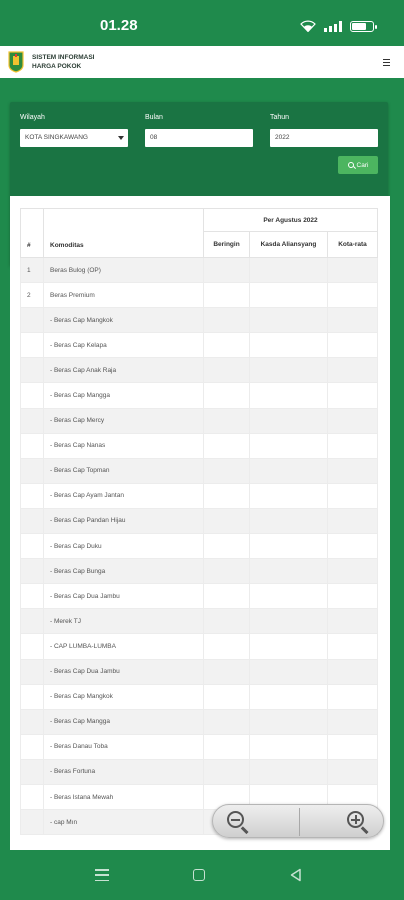 The width and height of the screenshot is (404, 900). I want to click on row-commodity-name: - Beras Cap Topman, so click(123, 470).